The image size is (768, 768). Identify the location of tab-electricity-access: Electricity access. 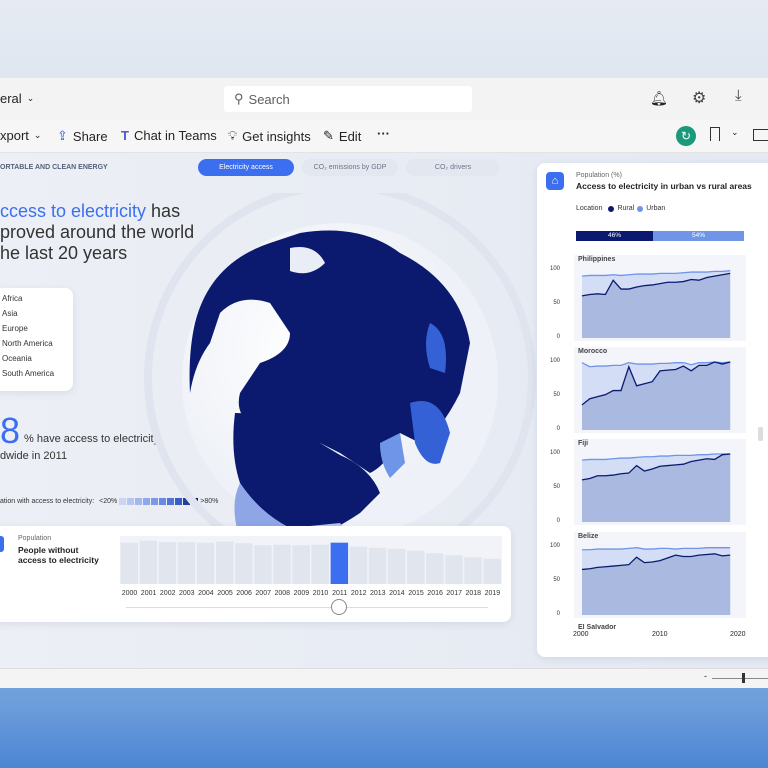
(246, 167).